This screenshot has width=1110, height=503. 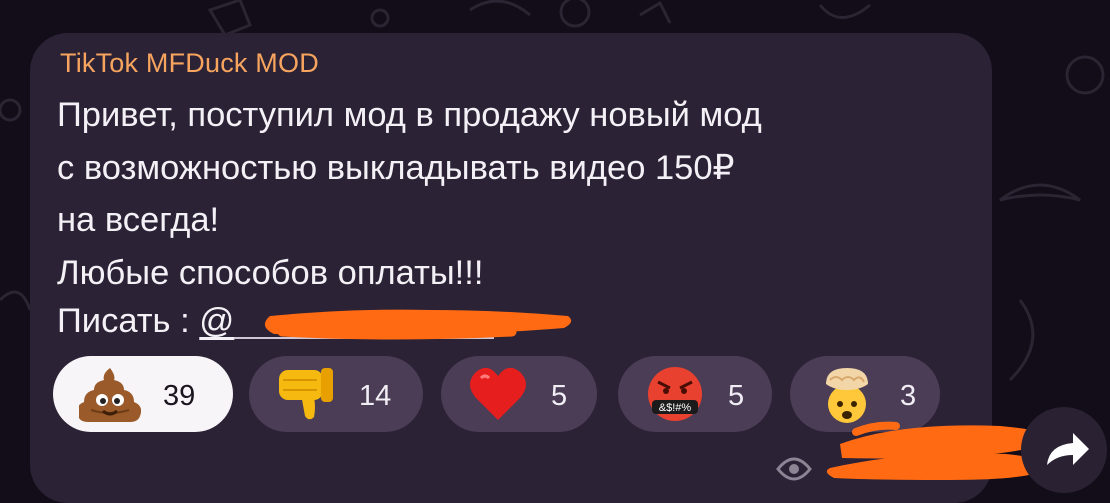 I want to click on eye-icon, so click(x=794, y=469).